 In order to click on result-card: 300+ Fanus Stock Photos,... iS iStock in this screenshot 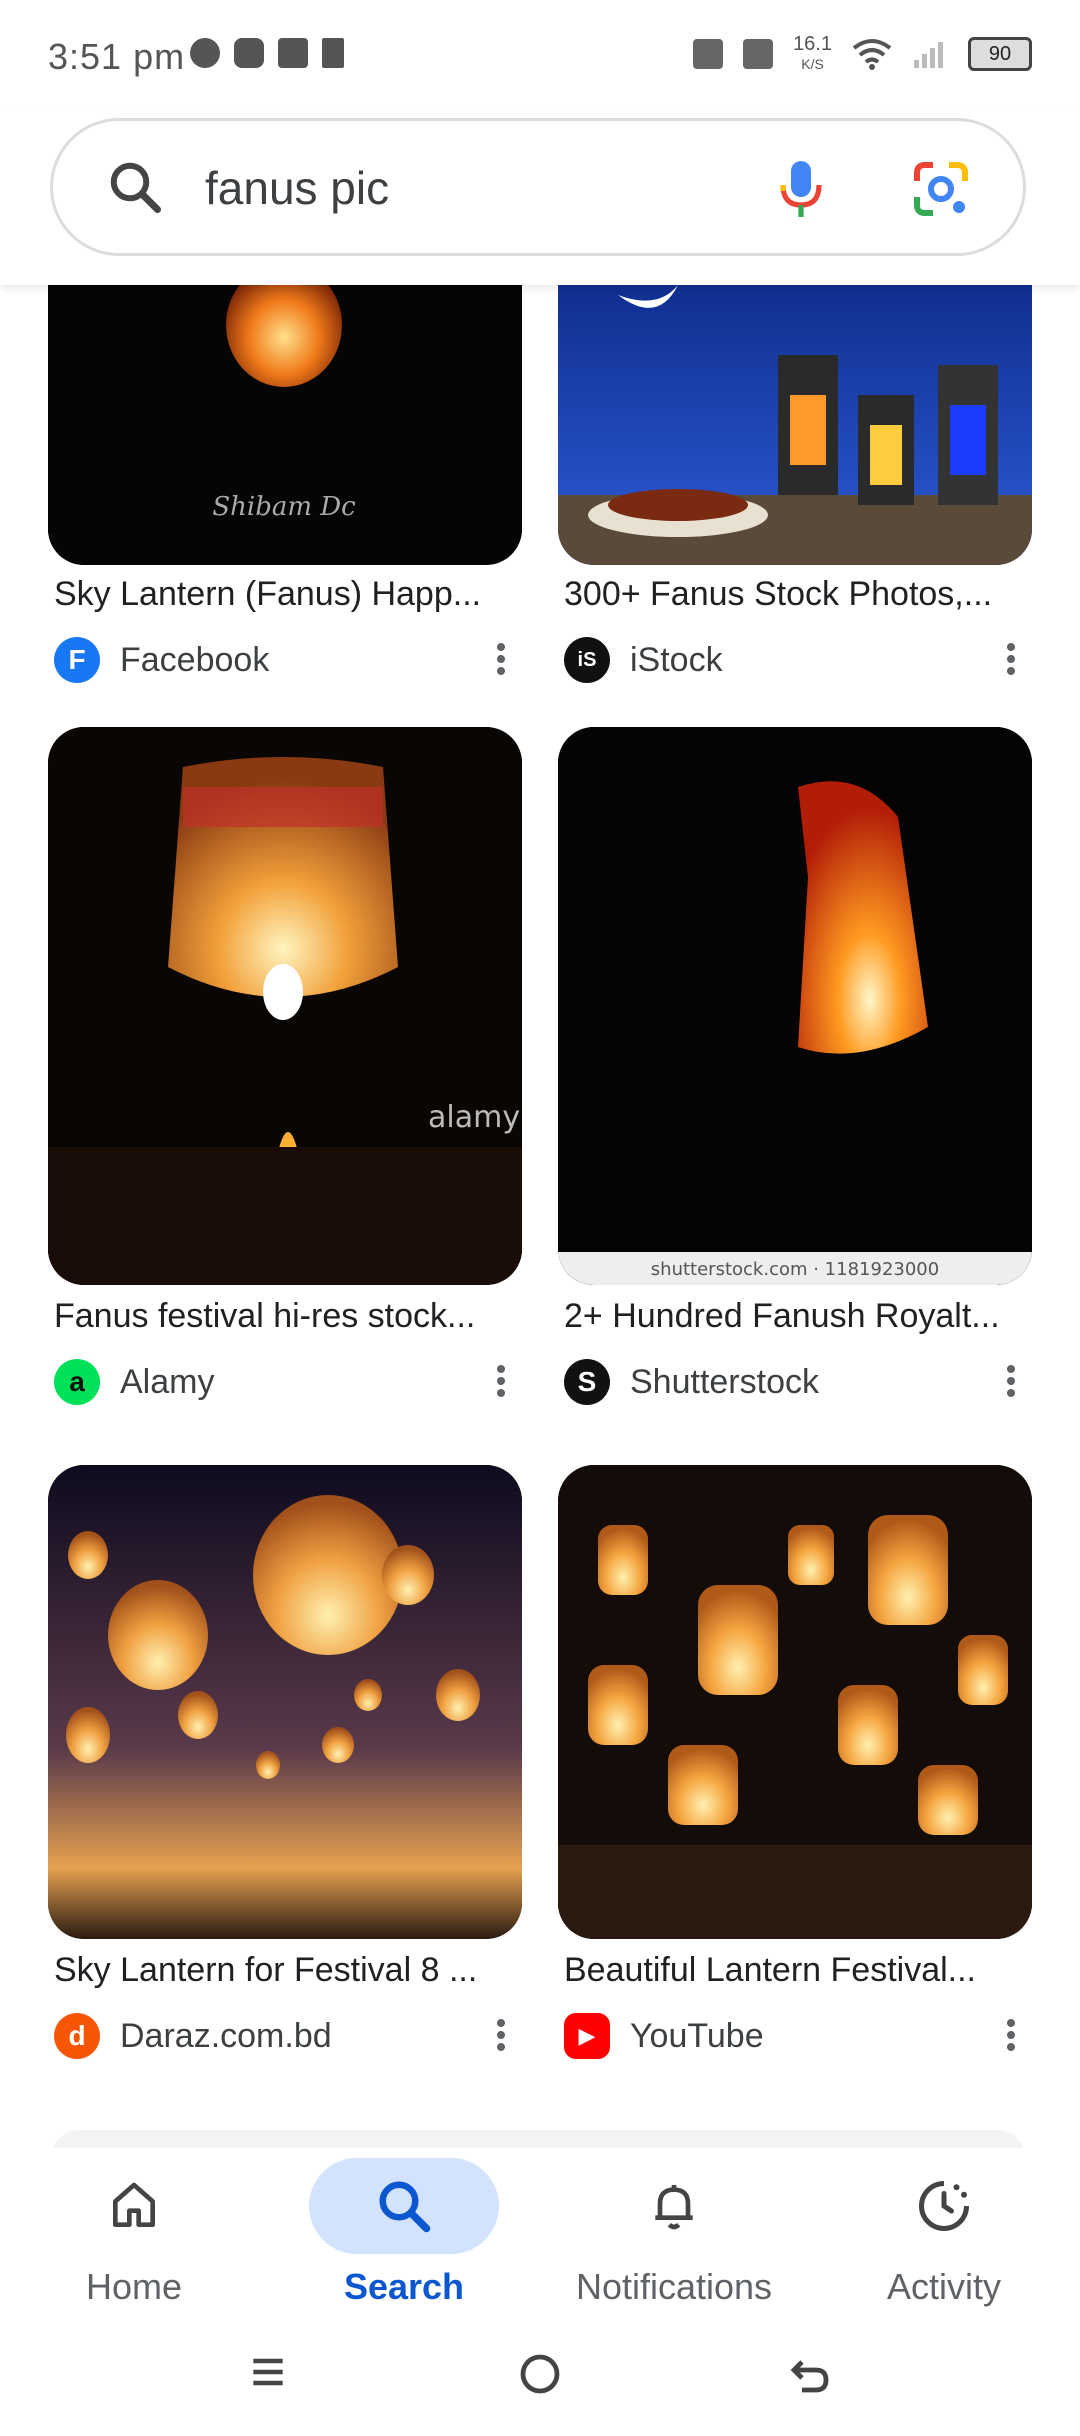, I will do `click(795, 484)`.